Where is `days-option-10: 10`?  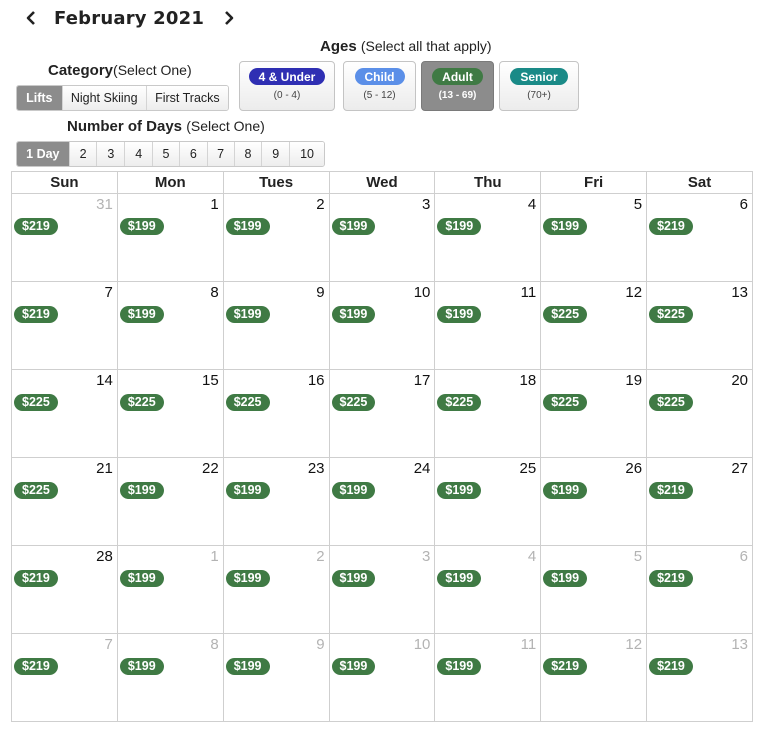
days-option-10: 10 is located at coordinates (307, 154).